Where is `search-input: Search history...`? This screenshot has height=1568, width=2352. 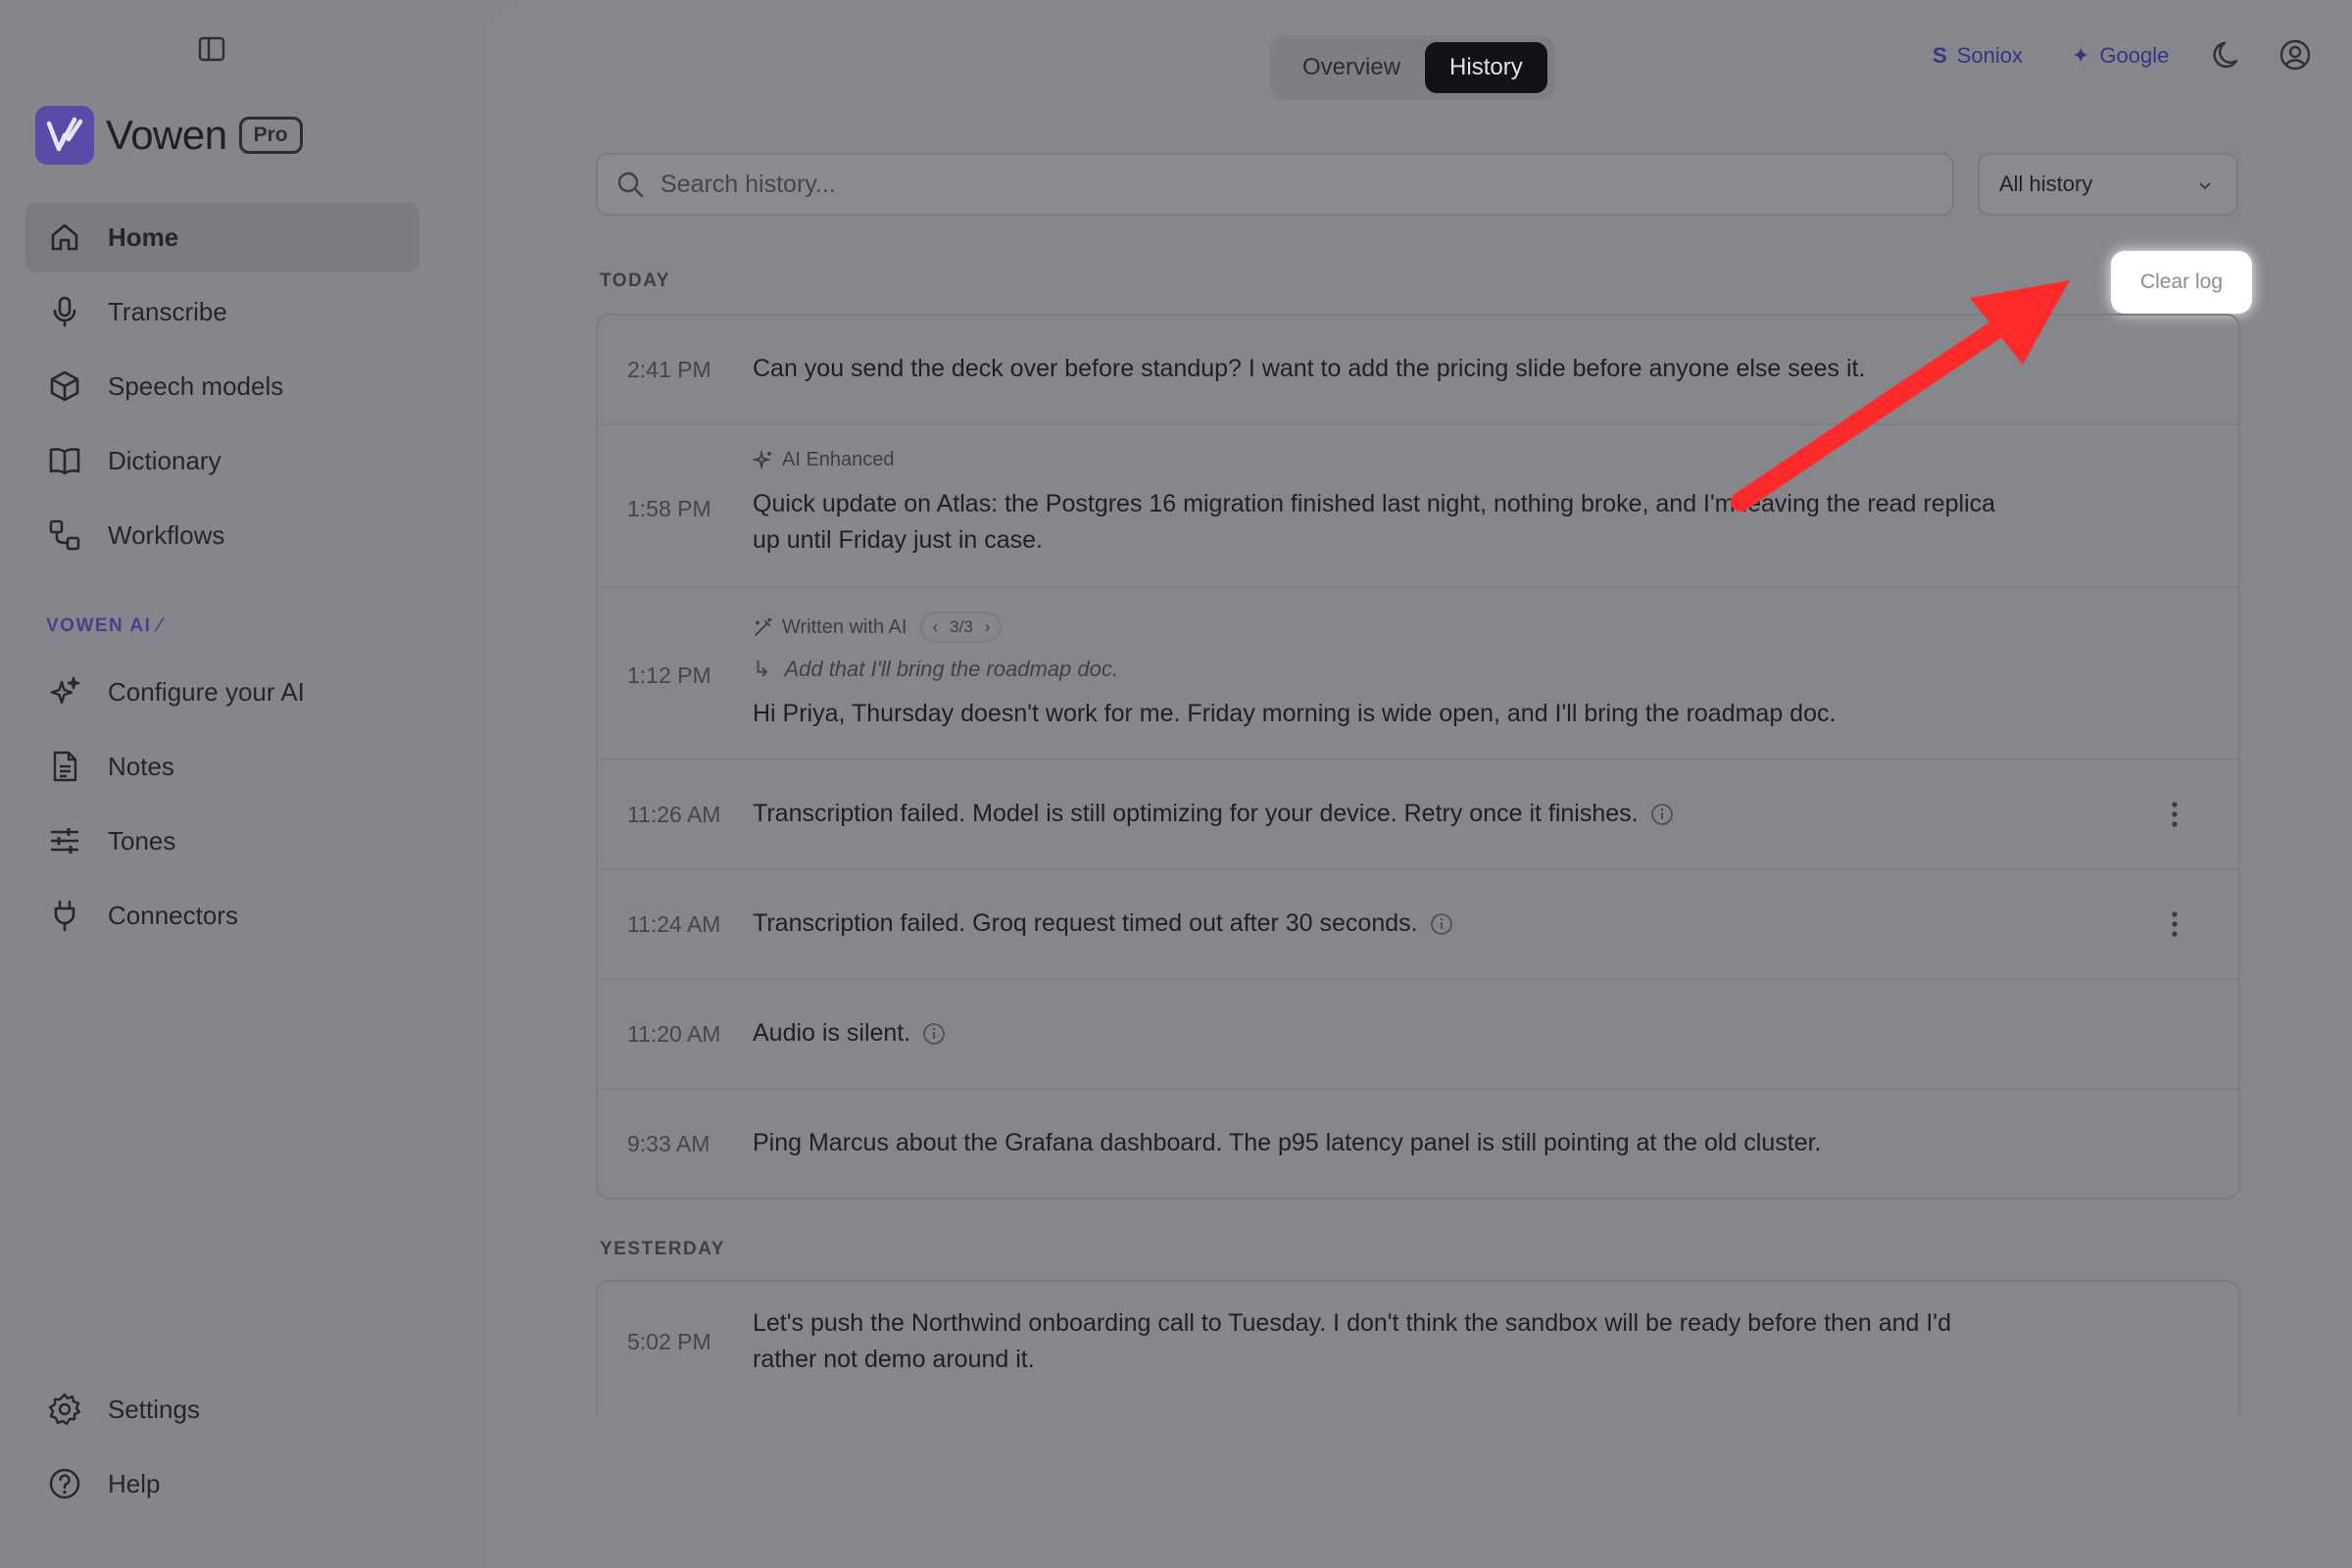
search-input: Search history... is located at coordinates (1275, 184).